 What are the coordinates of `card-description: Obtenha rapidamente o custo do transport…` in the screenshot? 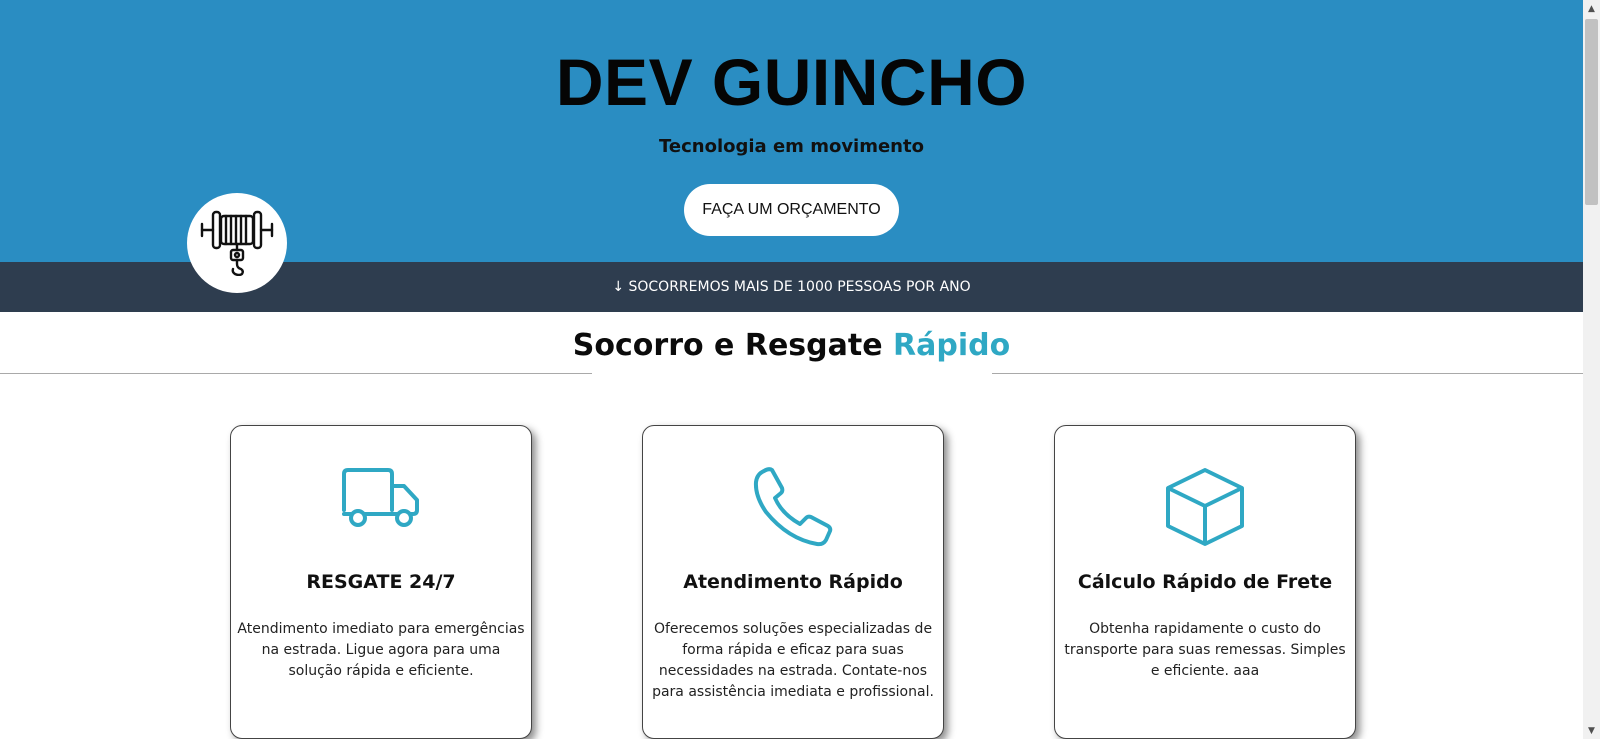 It's located at (1205, 650).